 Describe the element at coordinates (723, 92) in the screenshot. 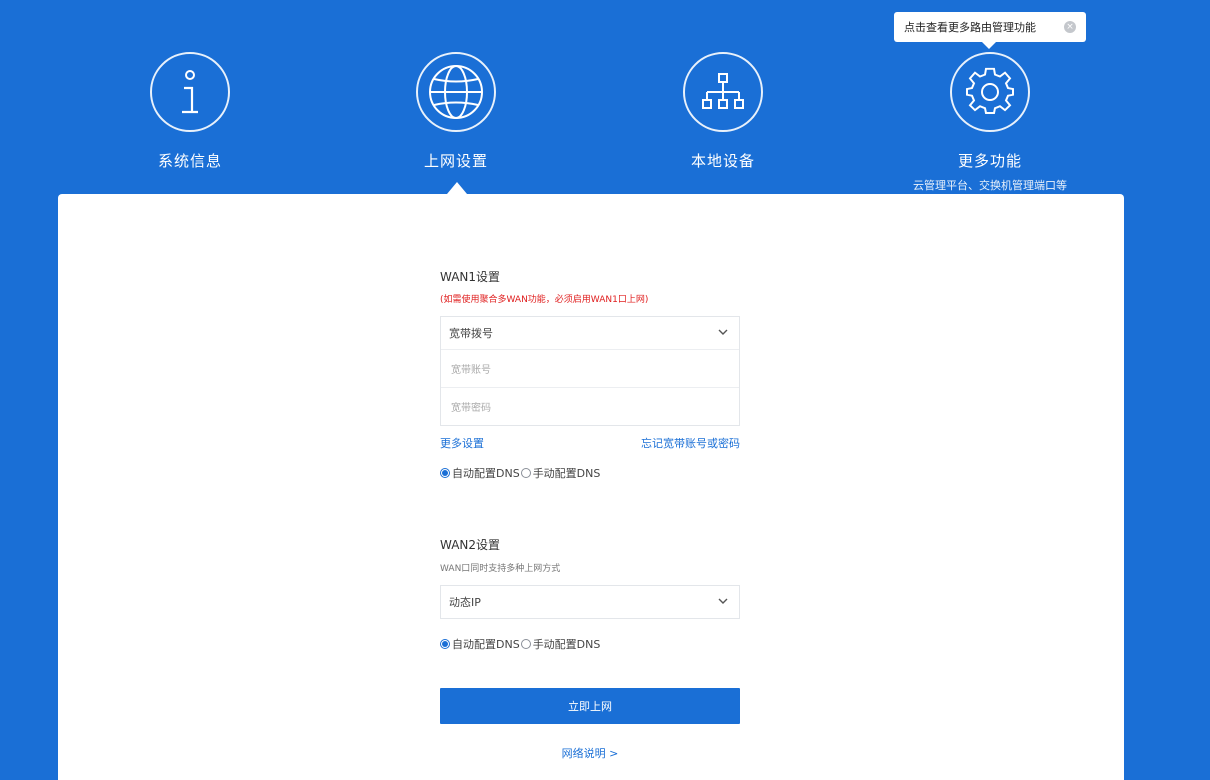

I see `network-tree-icon` at that location.